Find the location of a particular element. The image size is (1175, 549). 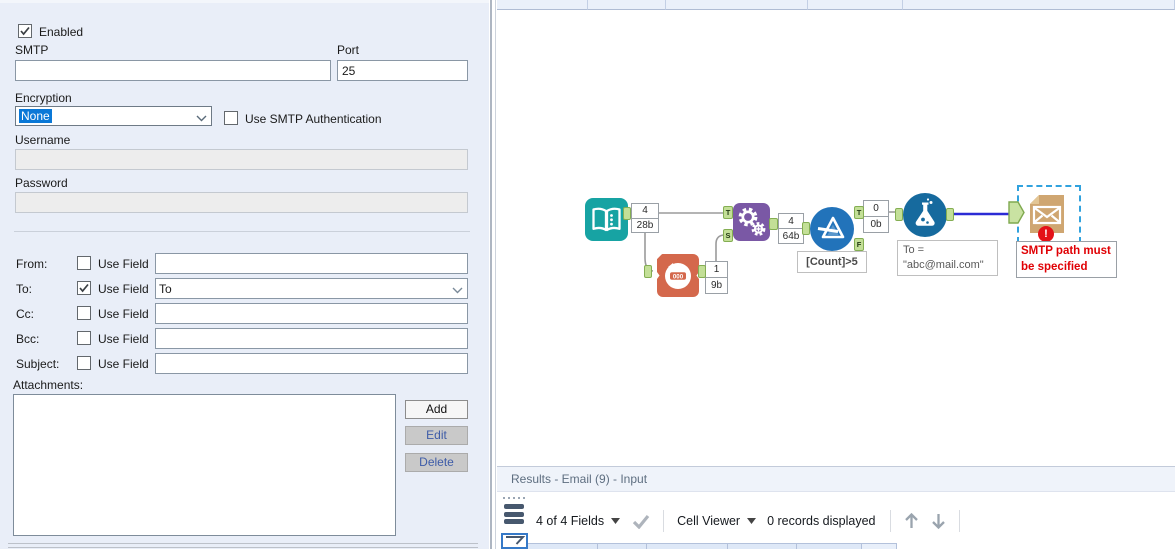

cell-viewer-dropdown: Cell Viewer is located at coordinates (708, 521).